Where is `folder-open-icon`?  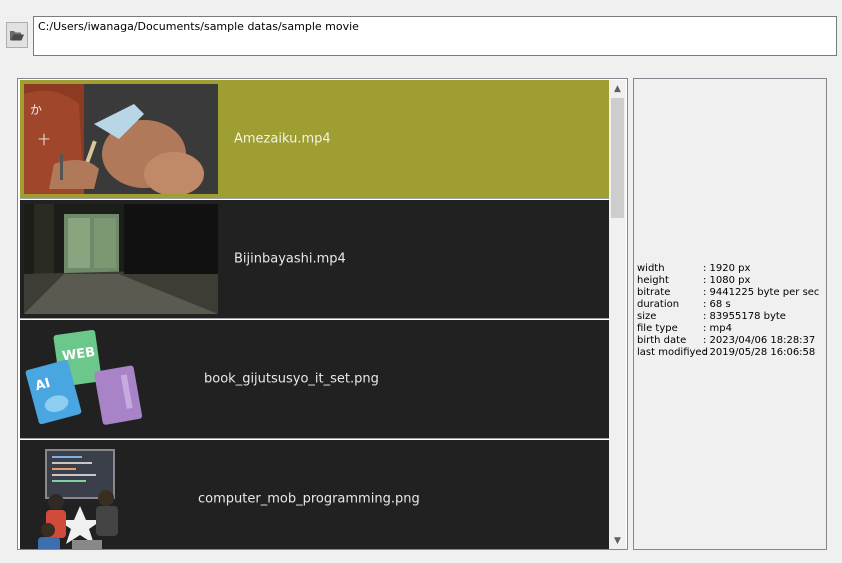
folder-open-icon is located at coordinates (17, 35).